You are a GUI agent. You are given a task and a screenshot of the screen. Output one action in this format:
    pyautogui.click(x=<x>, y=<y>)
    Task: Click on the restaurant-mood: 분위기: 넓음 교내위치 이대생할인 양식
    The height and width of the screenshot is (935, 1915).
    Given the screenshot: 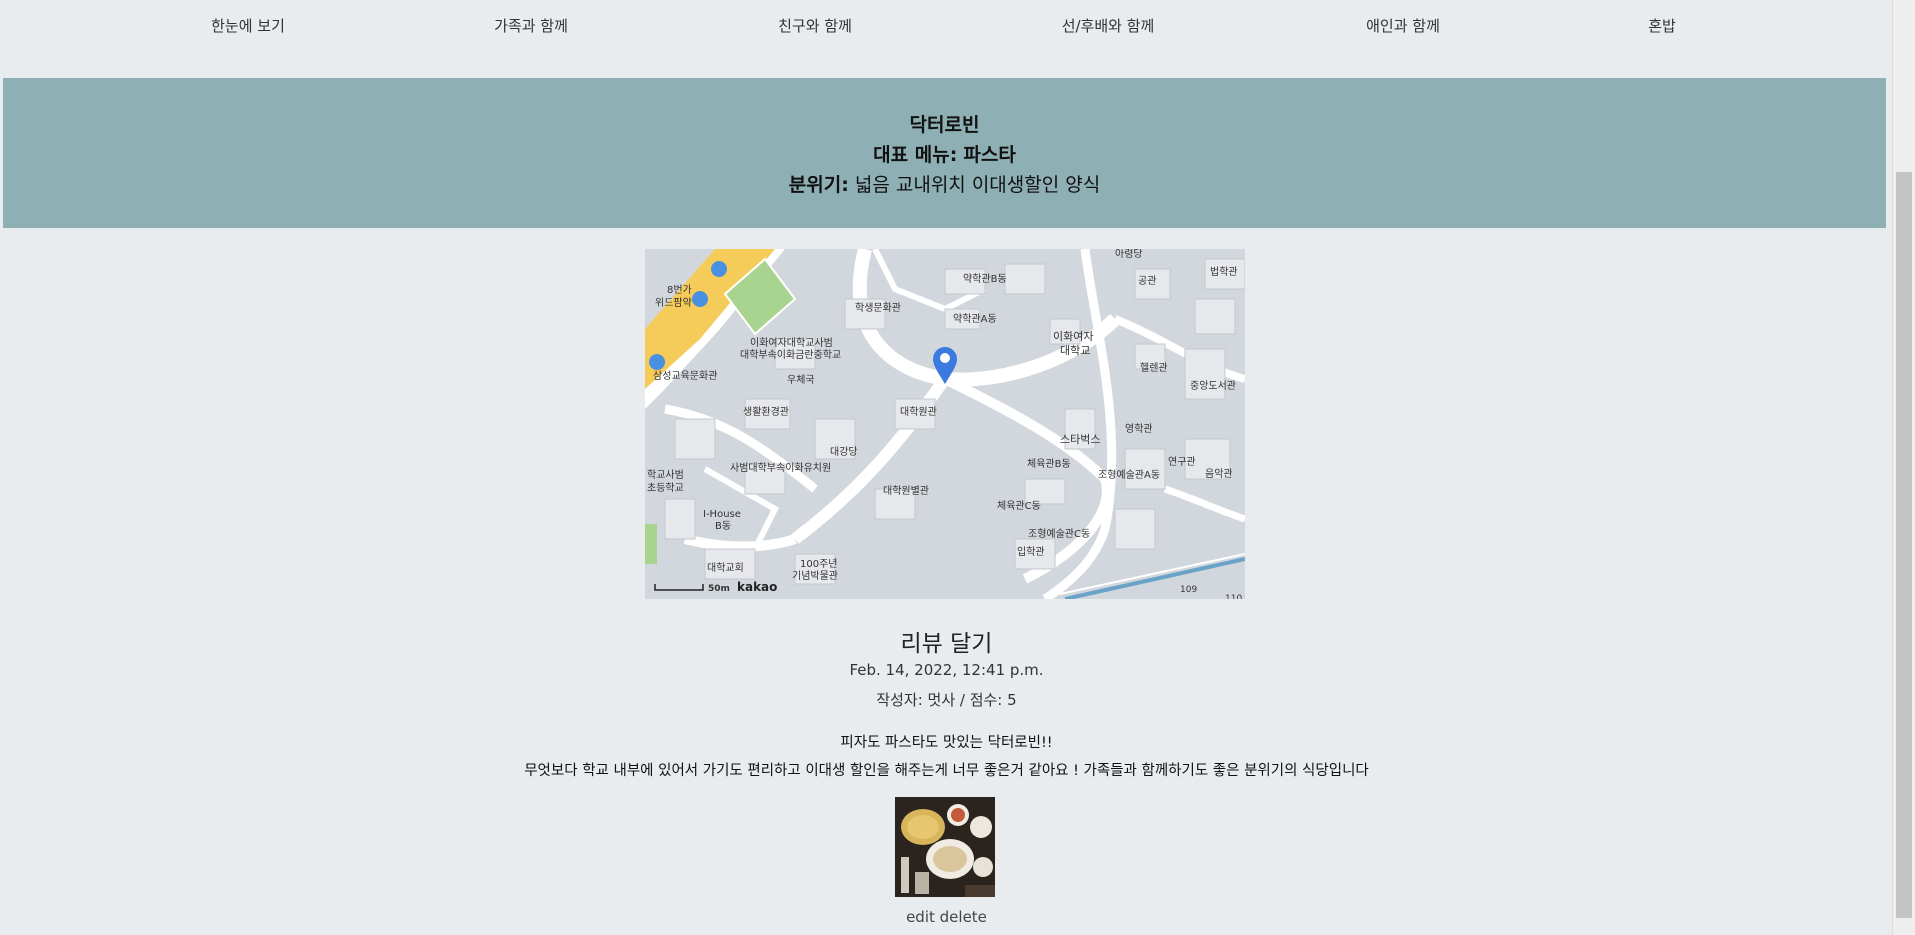 What is the action you would take?
    pyautogui.click(x=944, y=185)
    